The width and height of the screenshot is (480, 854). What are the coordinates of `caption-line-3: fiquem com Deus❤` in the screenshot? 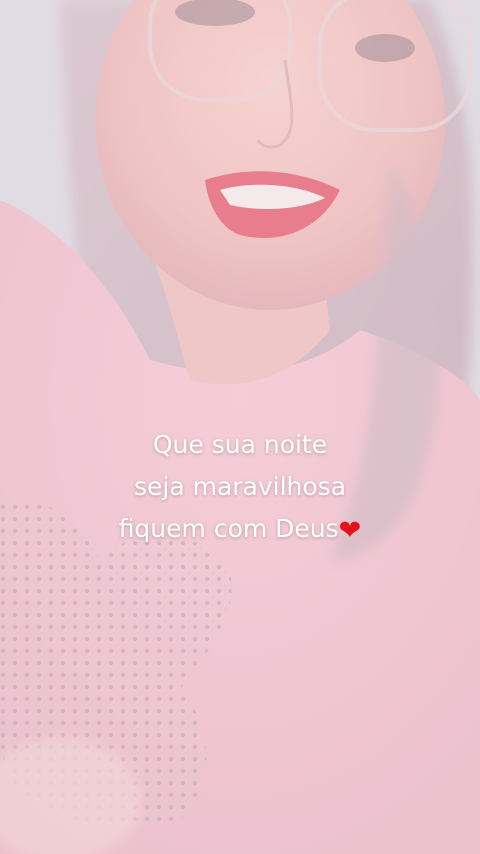 It's located at (240, 529).